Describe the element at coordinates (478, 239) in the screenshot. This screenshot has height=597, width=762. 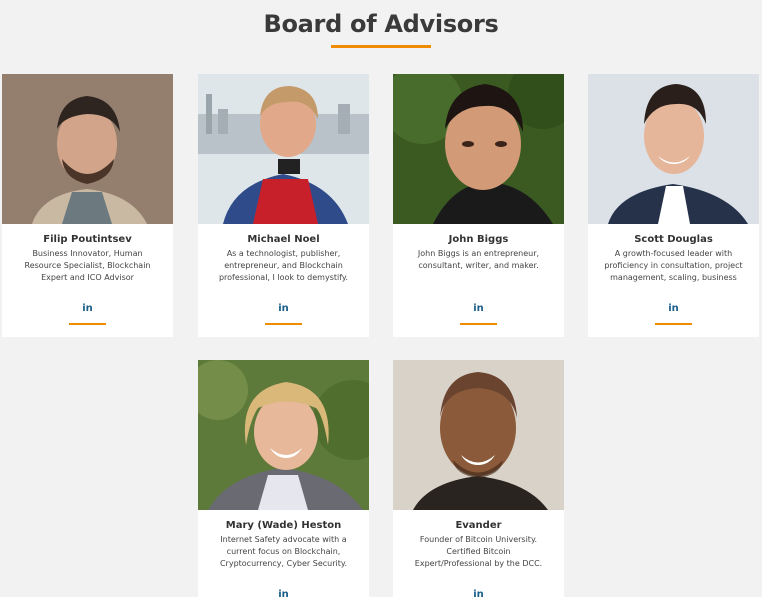
I see `advisor-name: John Biggs` at that location.